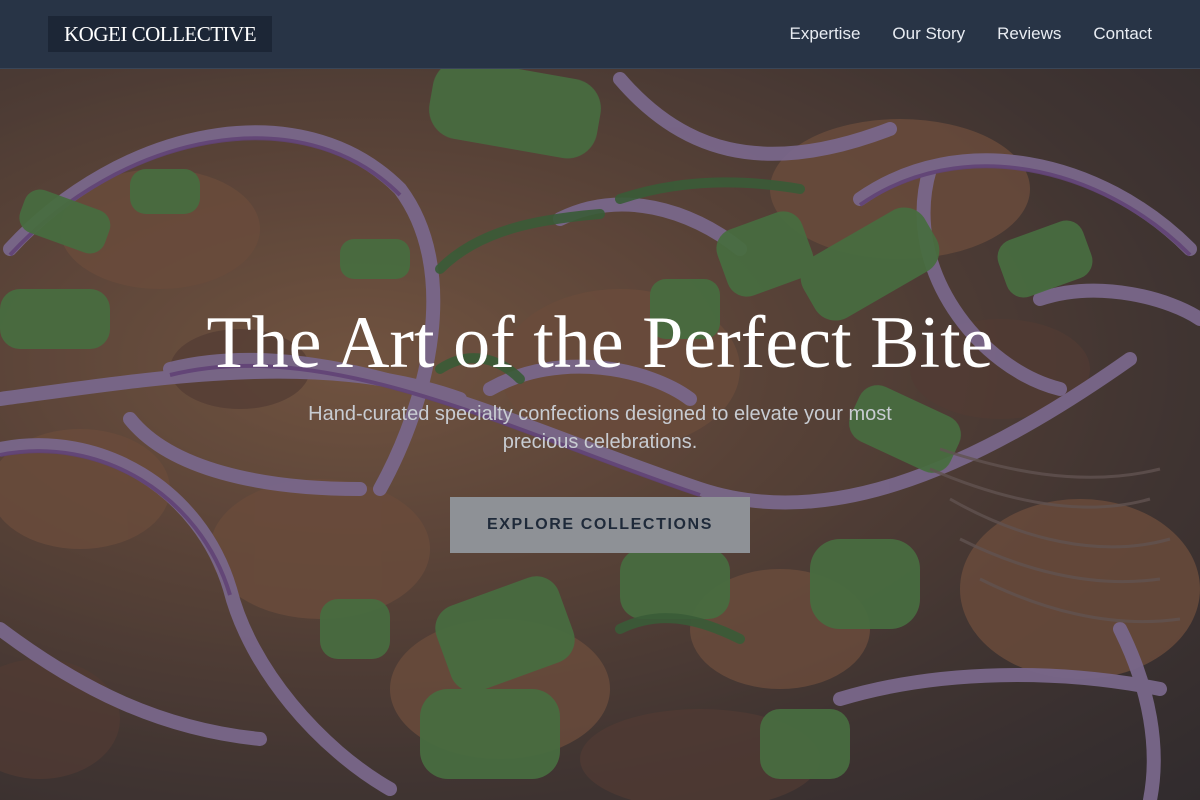  What do you see at coordinates (600, 343) in the screenshot?
I see `hero-title: The Art of the Perfect Bite` at bounding box center [600, 343].